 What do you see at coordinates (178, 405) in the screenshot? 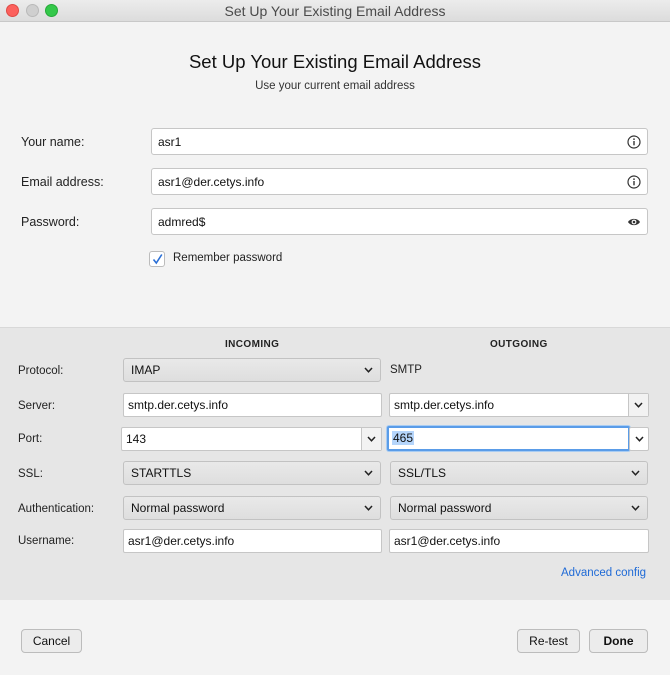
I see `incoming-server-value: smtp.der.cetys.info` at bounding box center [178, 405].